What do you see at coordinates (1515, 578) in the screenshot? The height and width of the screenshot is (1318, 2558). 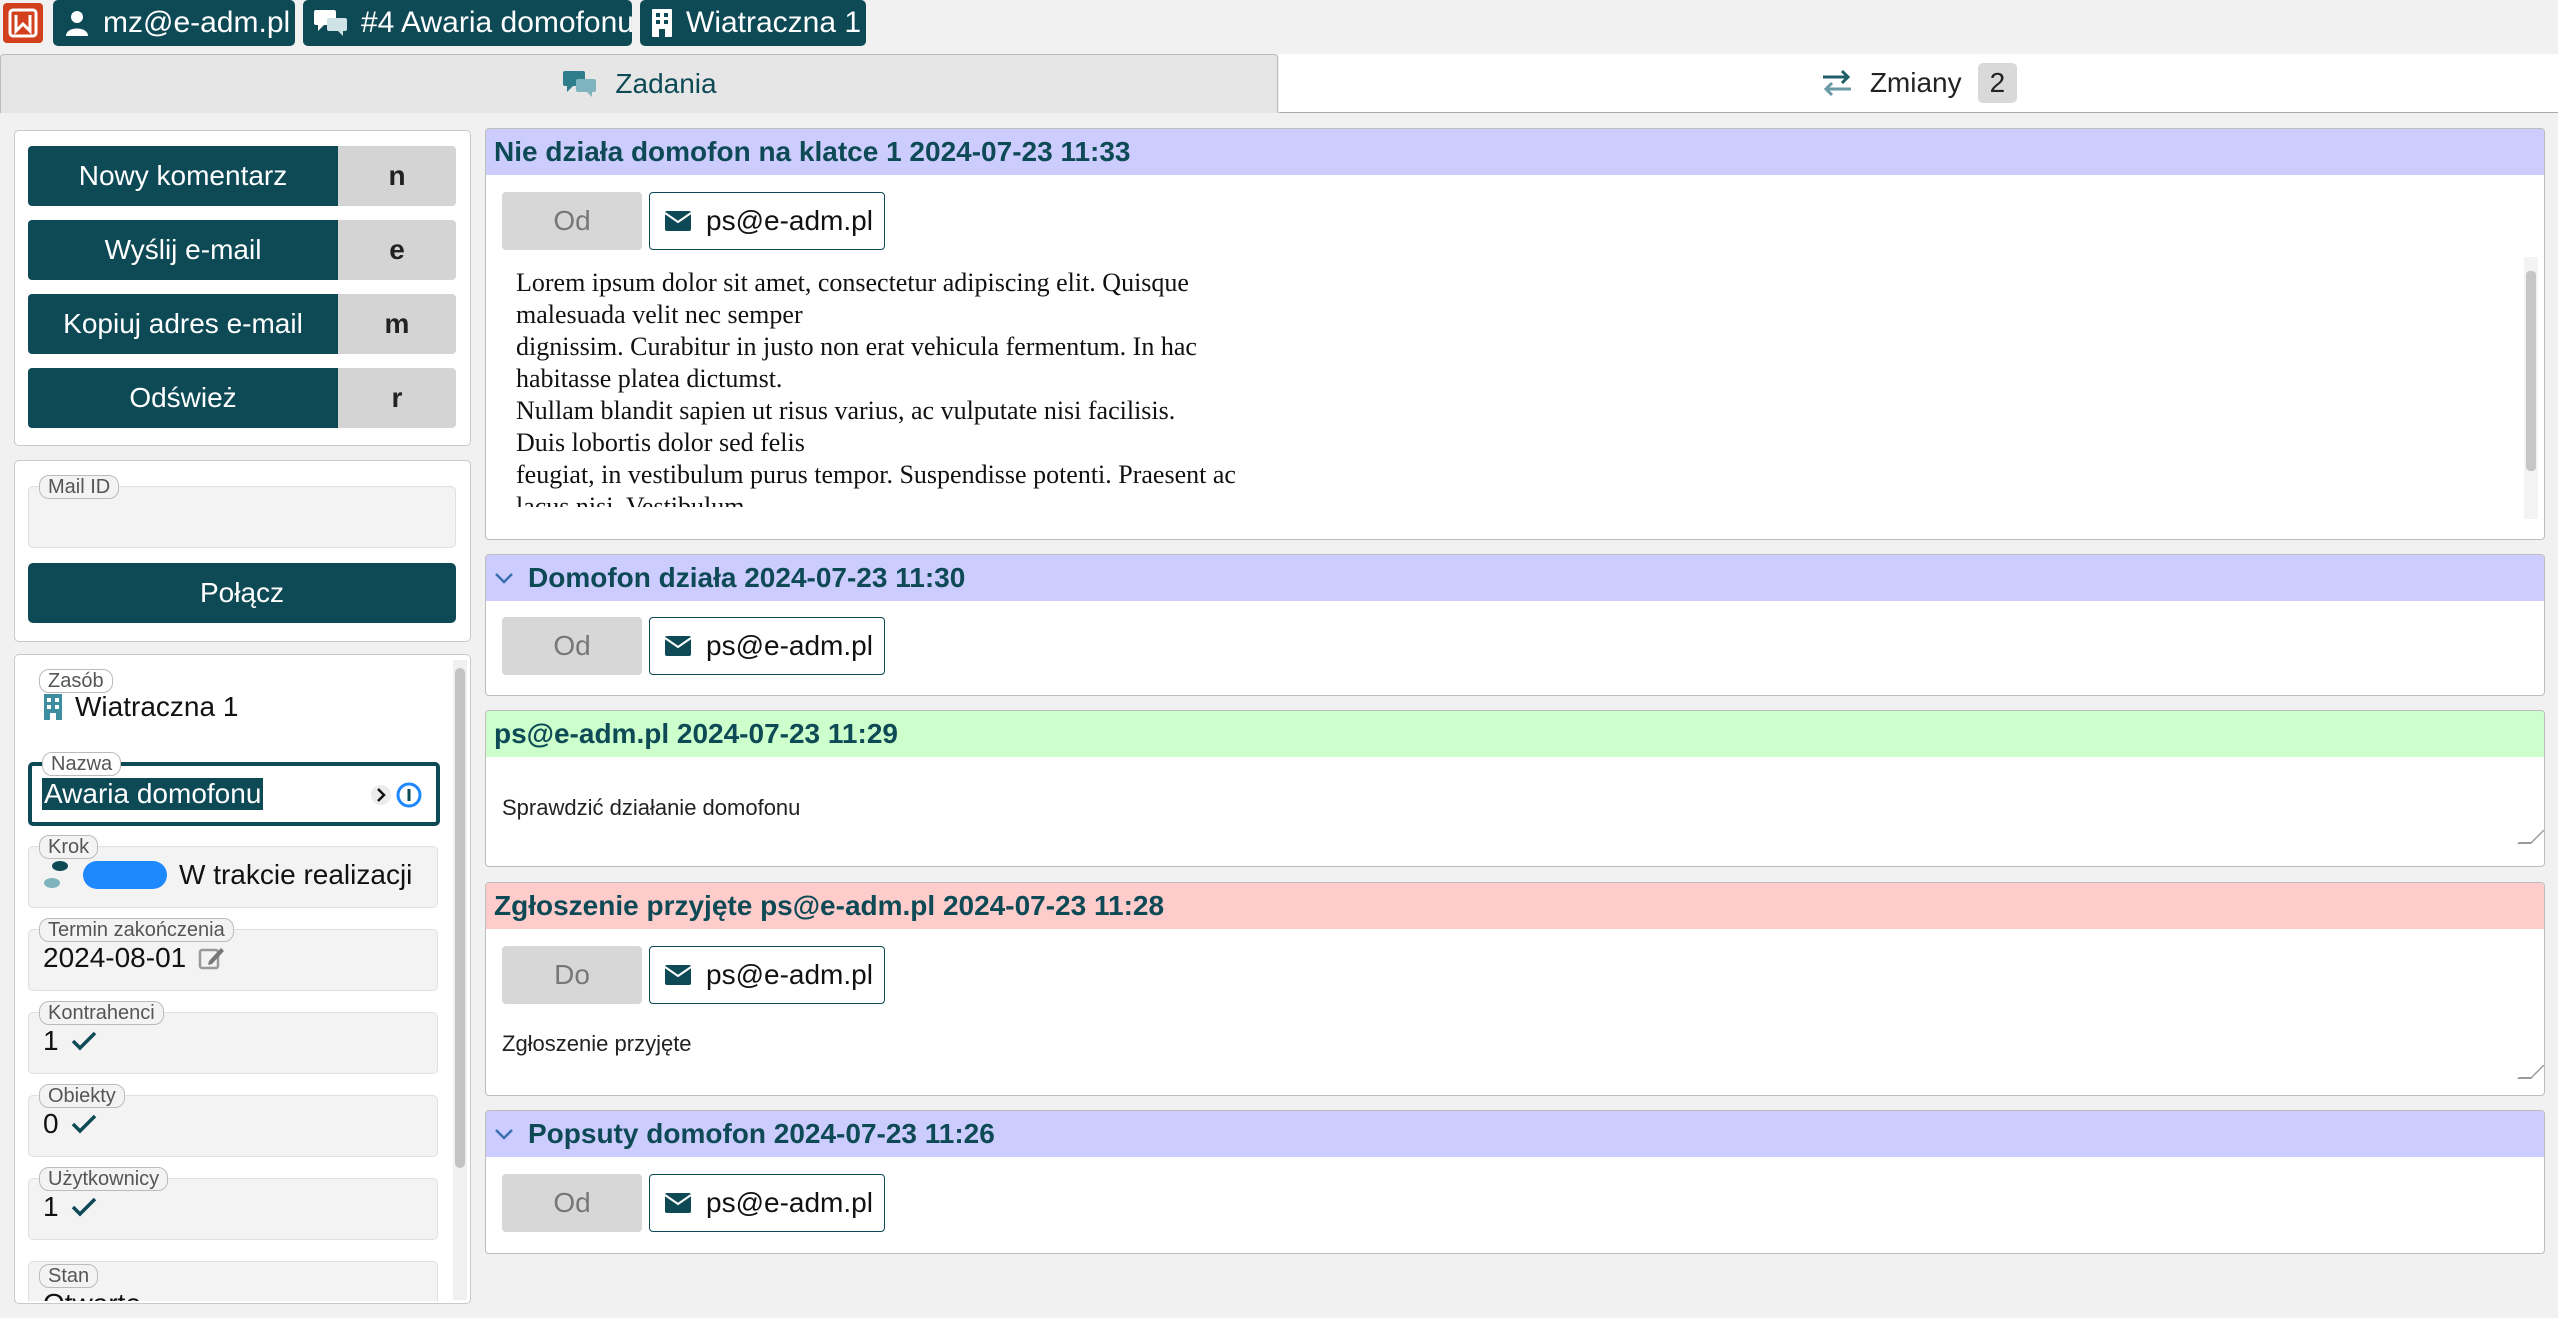 I see `message-header: Domofon działa 2024-07-23 11:30` at bounding box center [1515, 578].